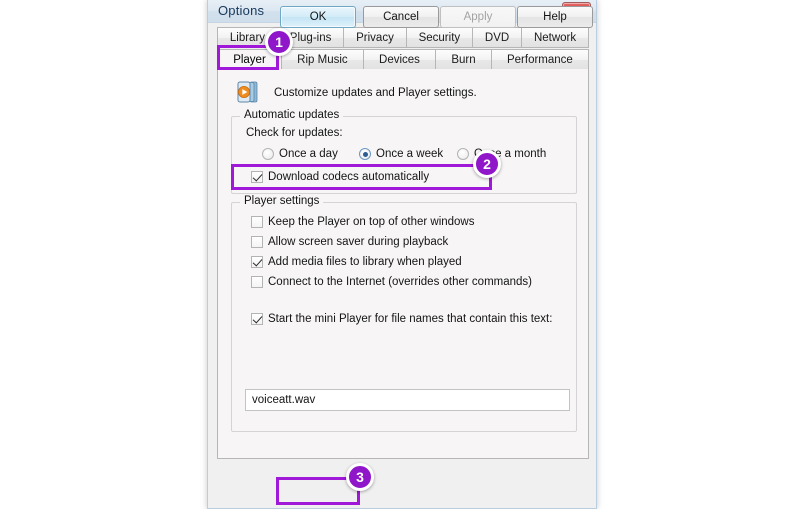  Describe the element at coordinates (478, 17) in the screenshot. I see `apply-button: Apply` at that location.